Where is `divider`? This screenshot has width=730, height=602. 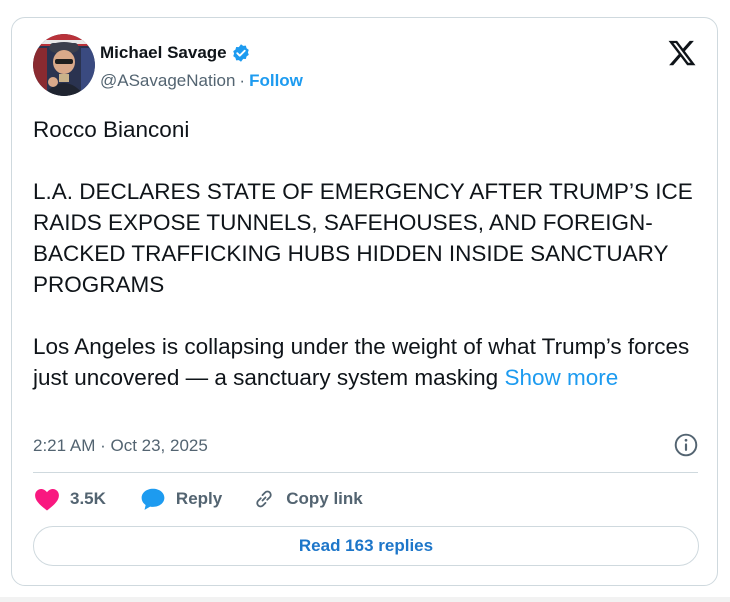
divider is located at coordinates (365, 472).